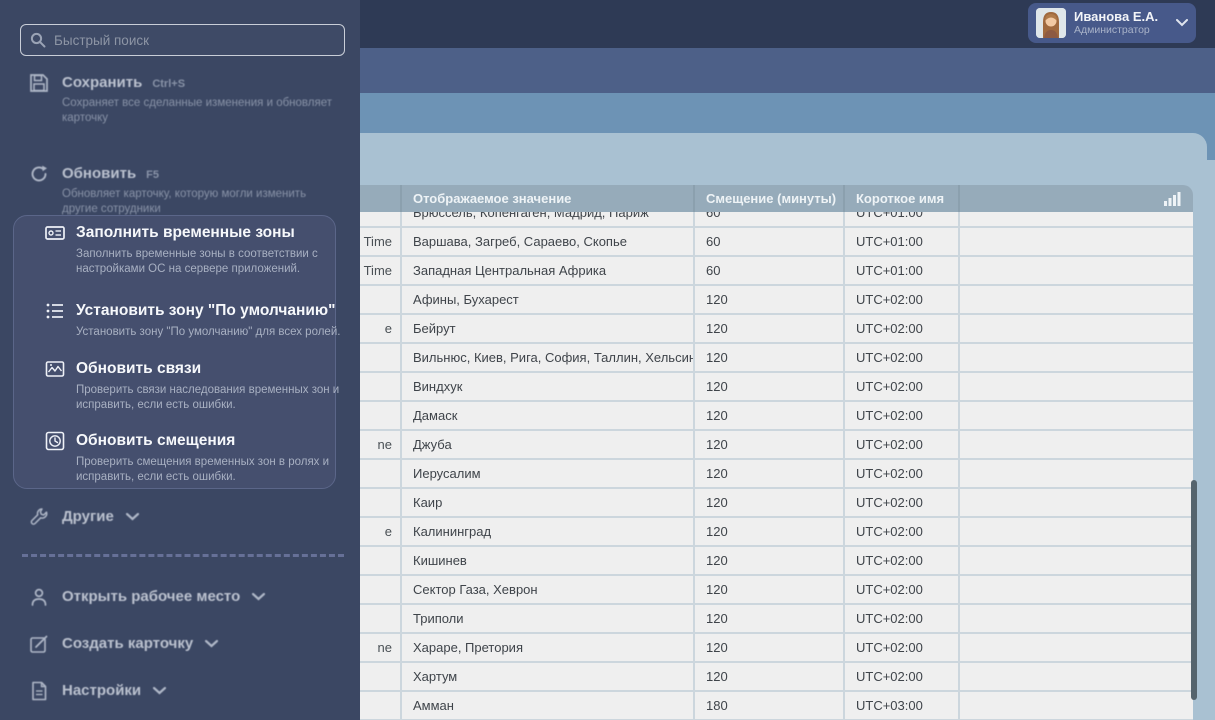 The width and height of the screenshot is (1215, 720). What do you see at coordinates (548, 705) in the screenshot?
I see `table-cell: Амман` at bounding box center [548, 705].